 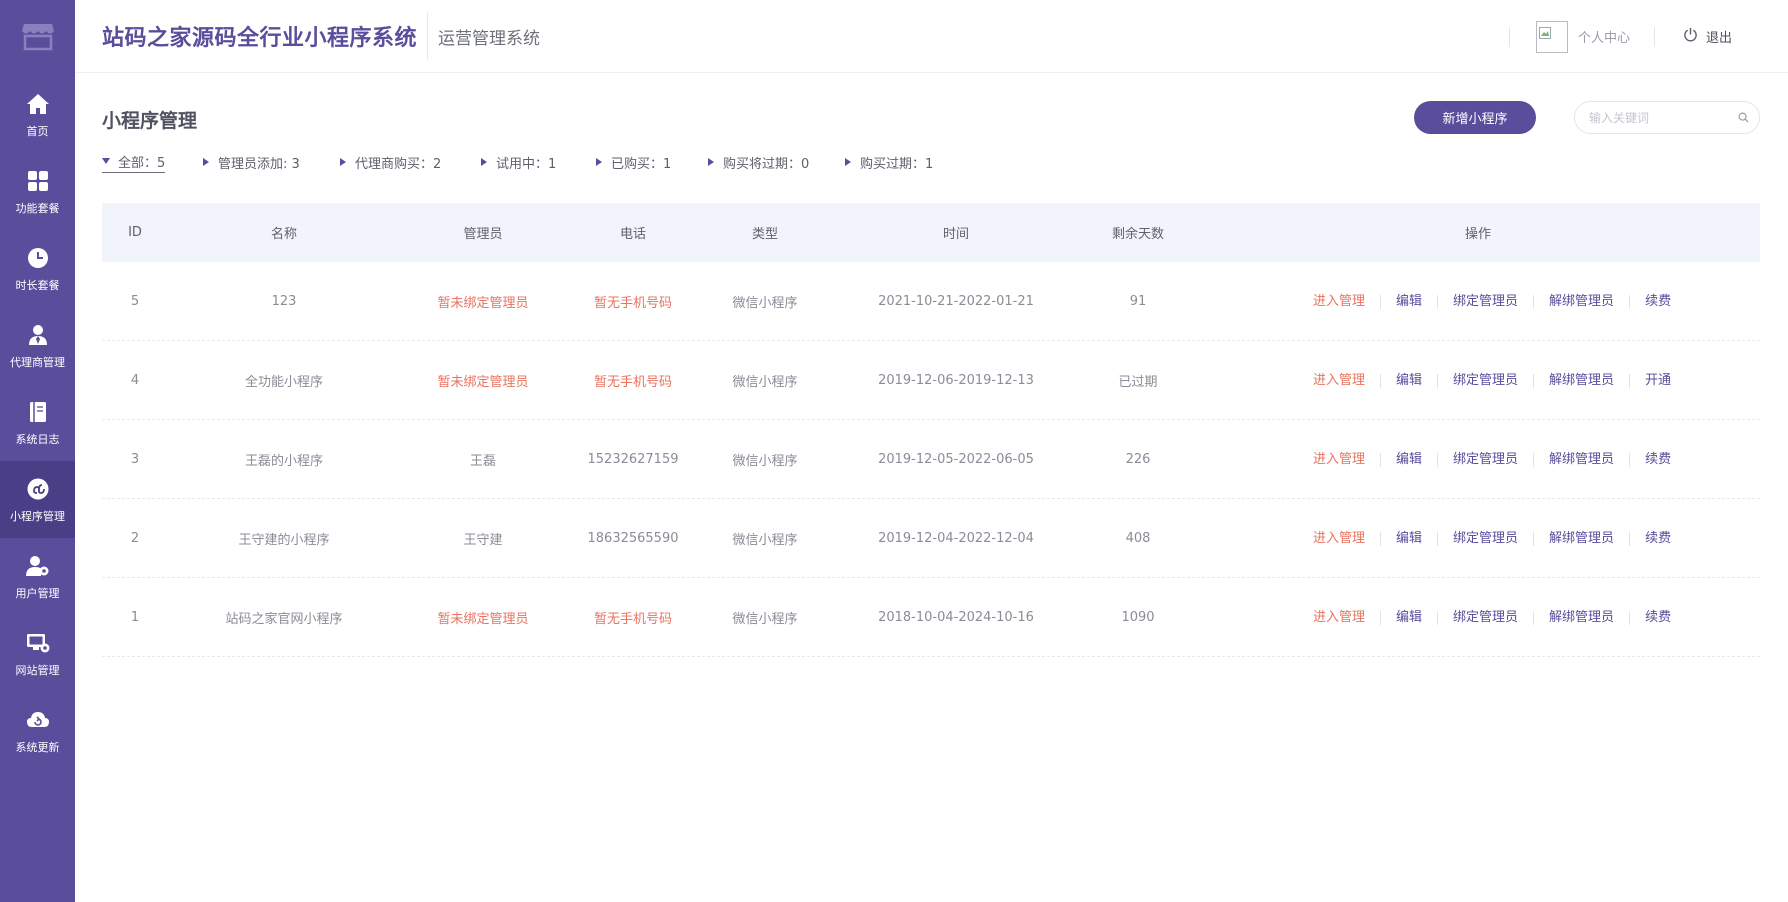 I want to click on store-icon, so click(x=38, y=38).